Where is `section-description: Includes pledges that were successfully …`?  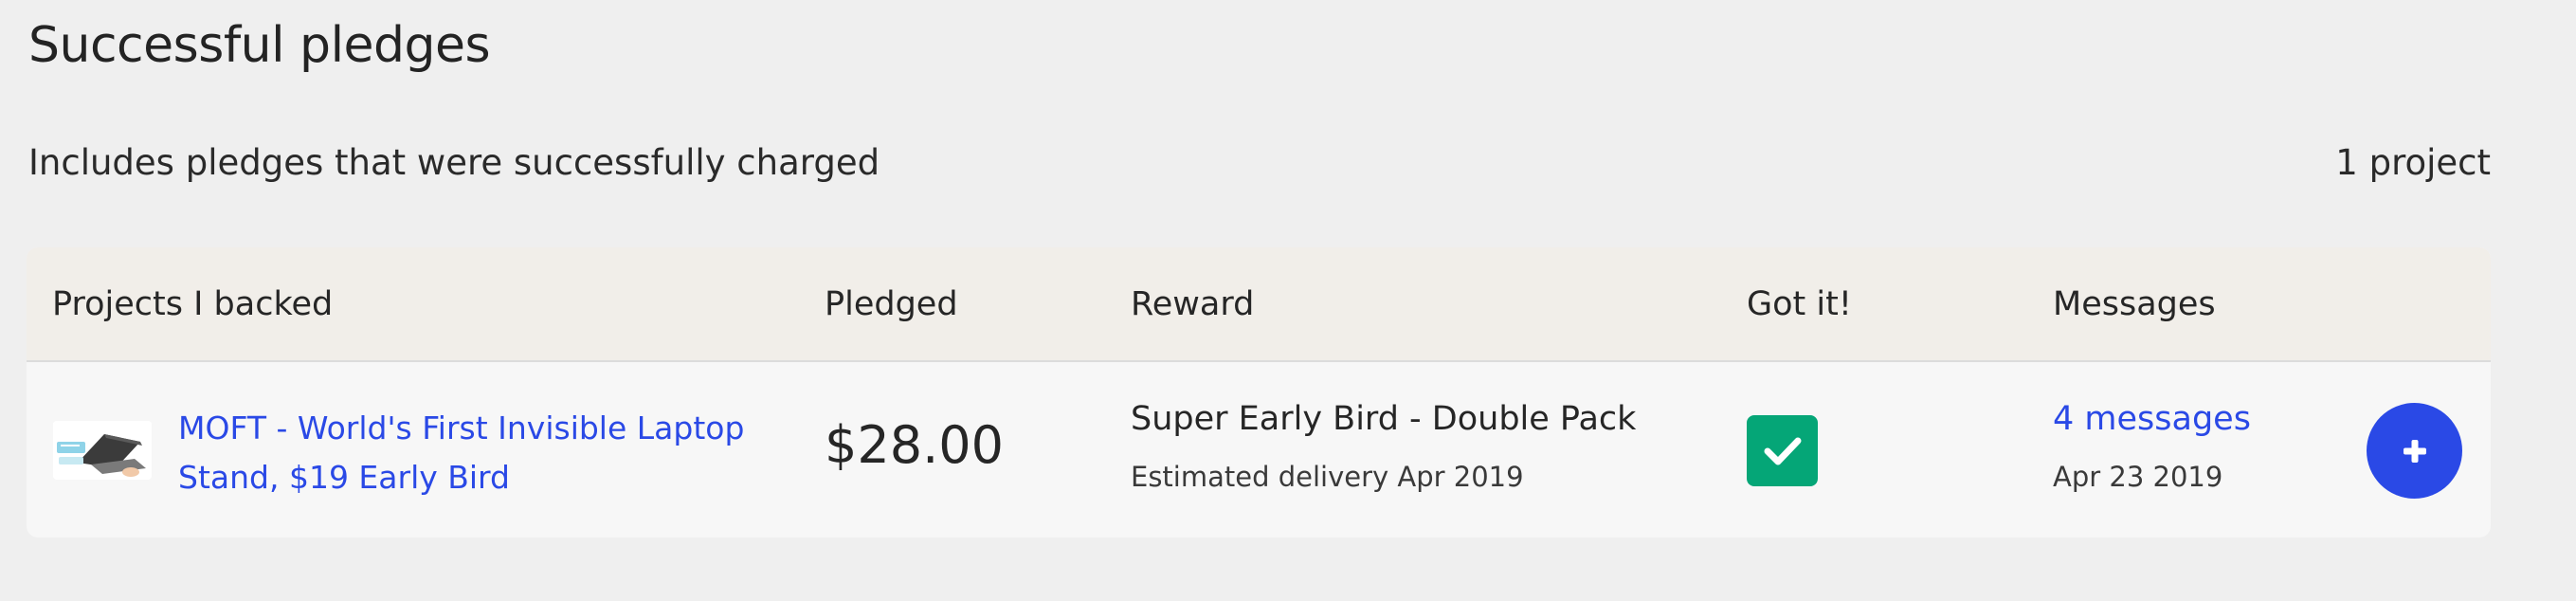
section-description: Includes pledges that were successfully … is located at coordinates (454, 162).